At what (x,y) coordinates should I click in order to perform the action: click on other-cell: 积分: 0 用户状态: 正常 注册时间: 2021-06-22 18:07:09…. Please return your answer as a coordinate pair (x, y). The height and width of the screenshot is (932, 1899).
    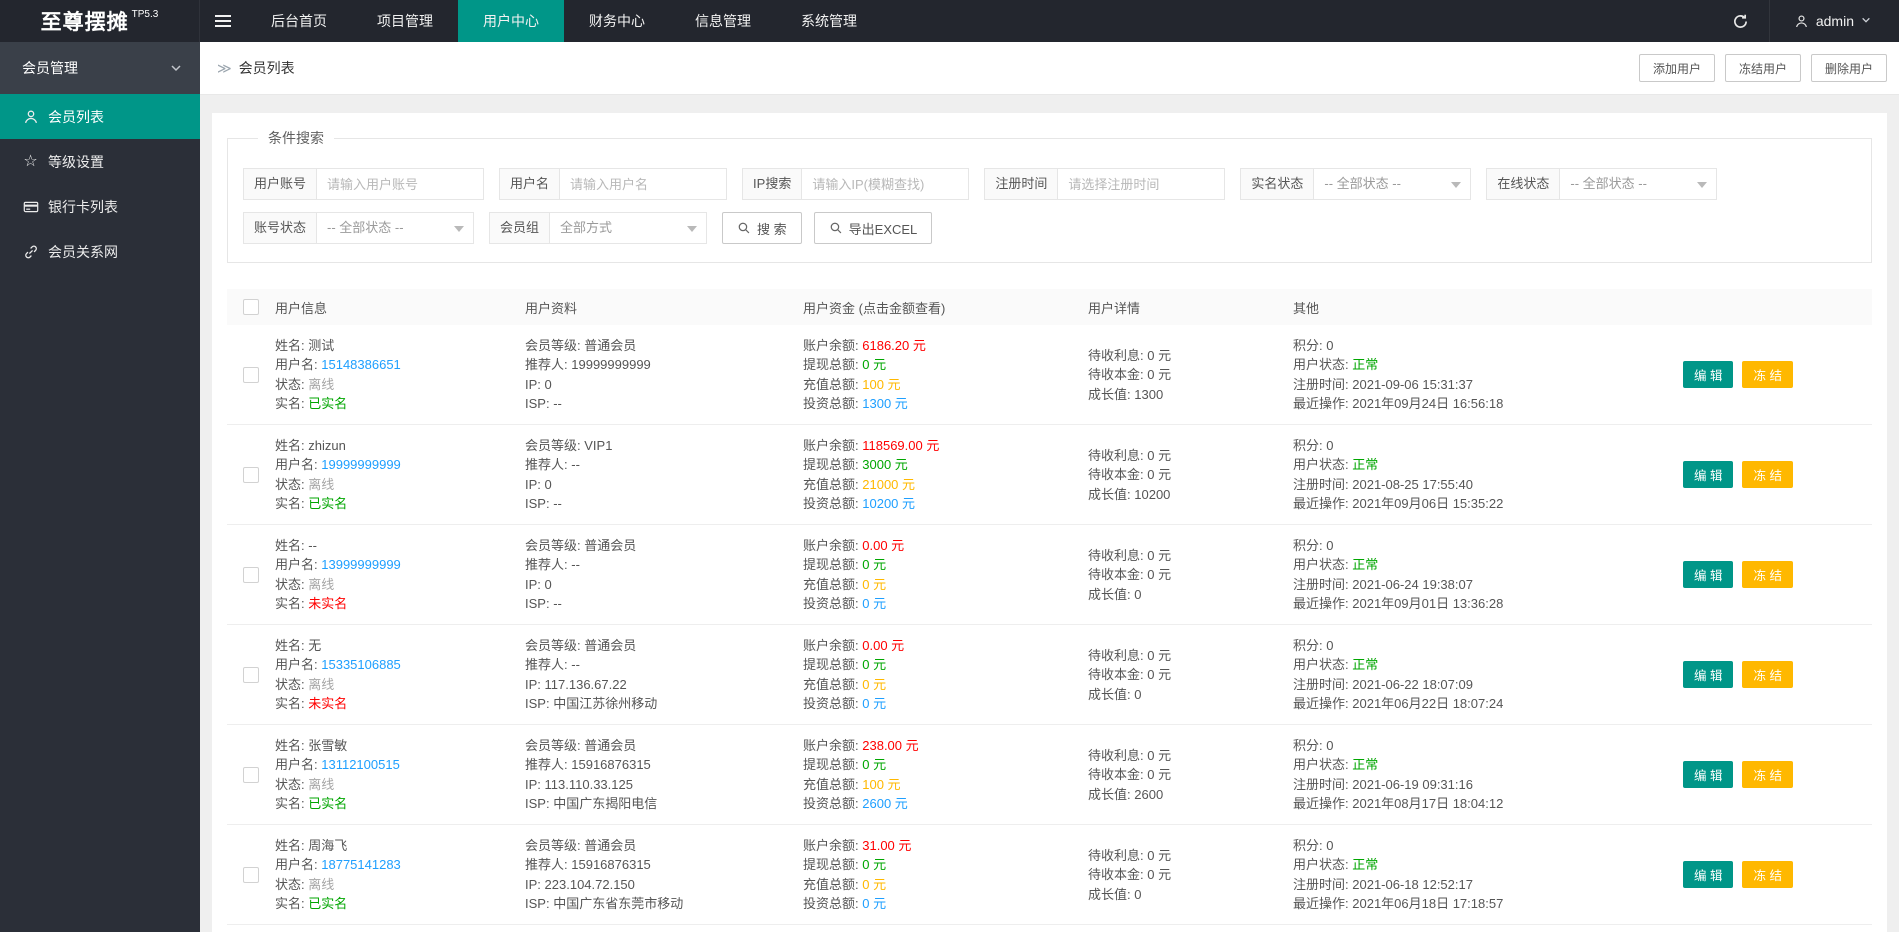
    Looking at the image, I should click on (1398, 674).